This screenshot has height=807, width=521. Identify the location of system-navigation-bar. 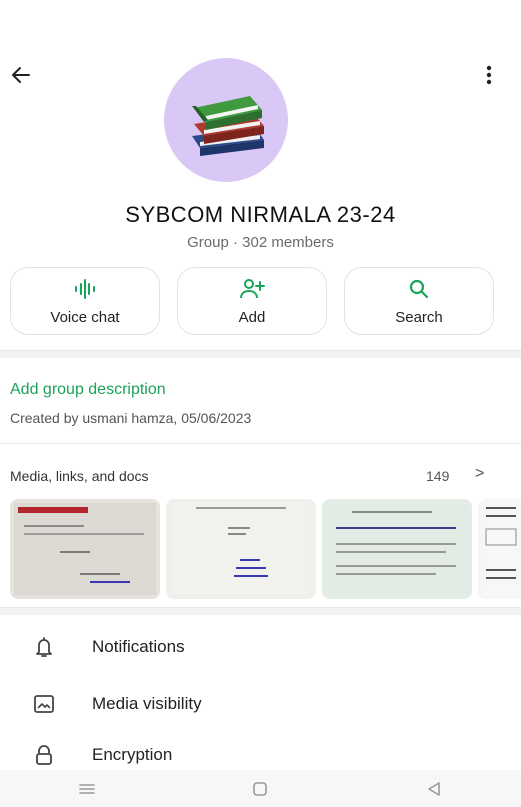
(260, 788).